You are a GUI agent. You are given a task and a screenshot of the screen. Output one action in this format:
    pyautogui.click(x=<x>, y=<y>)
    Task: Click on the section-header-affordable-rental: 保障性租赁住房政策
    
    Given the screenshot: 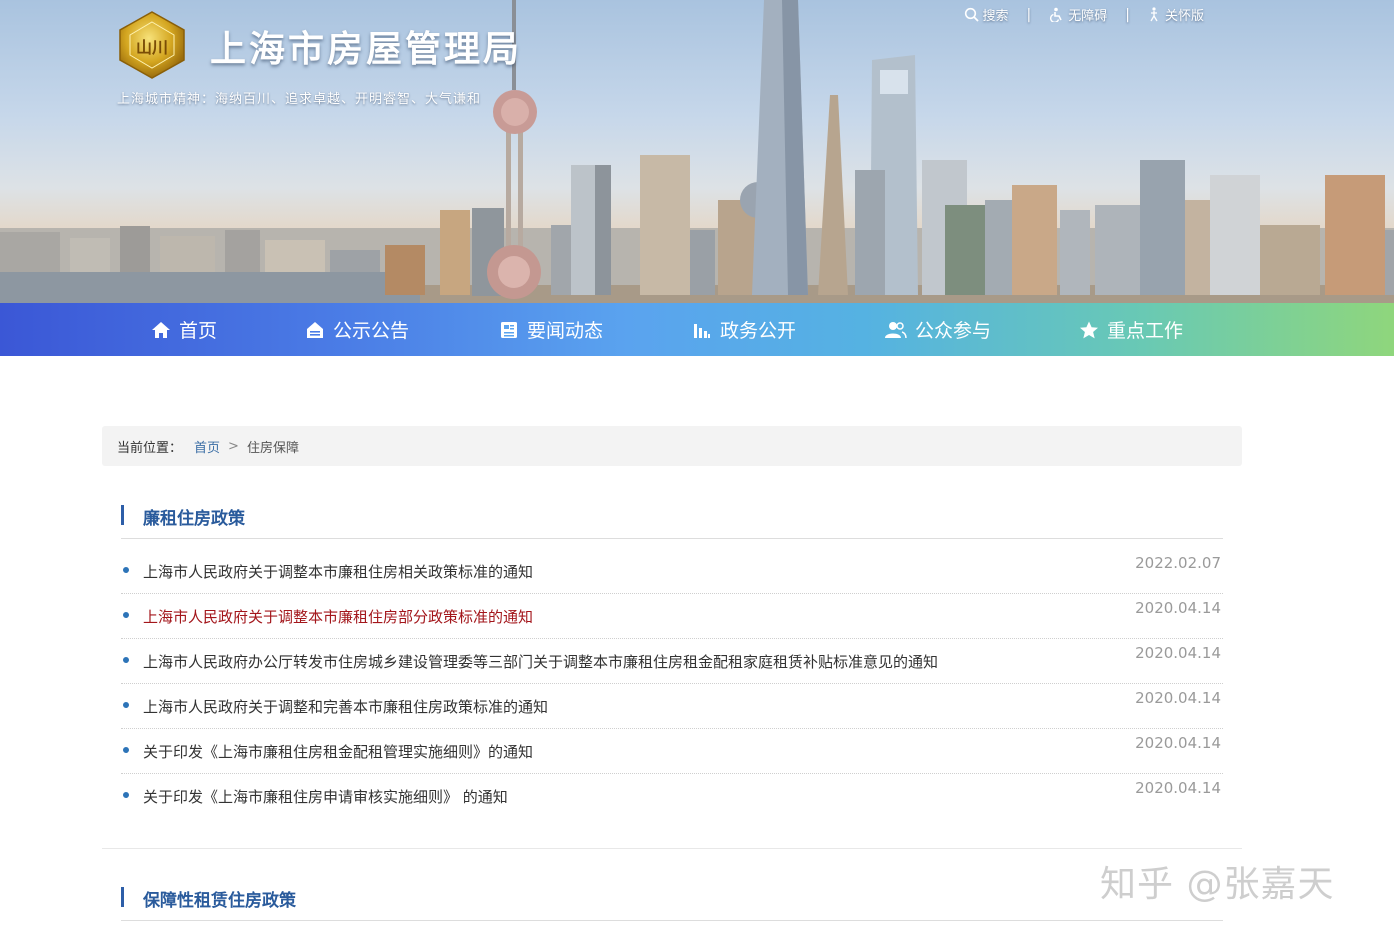 What is the action you would take?
    pyautogui.click(x=672, y=904)
    